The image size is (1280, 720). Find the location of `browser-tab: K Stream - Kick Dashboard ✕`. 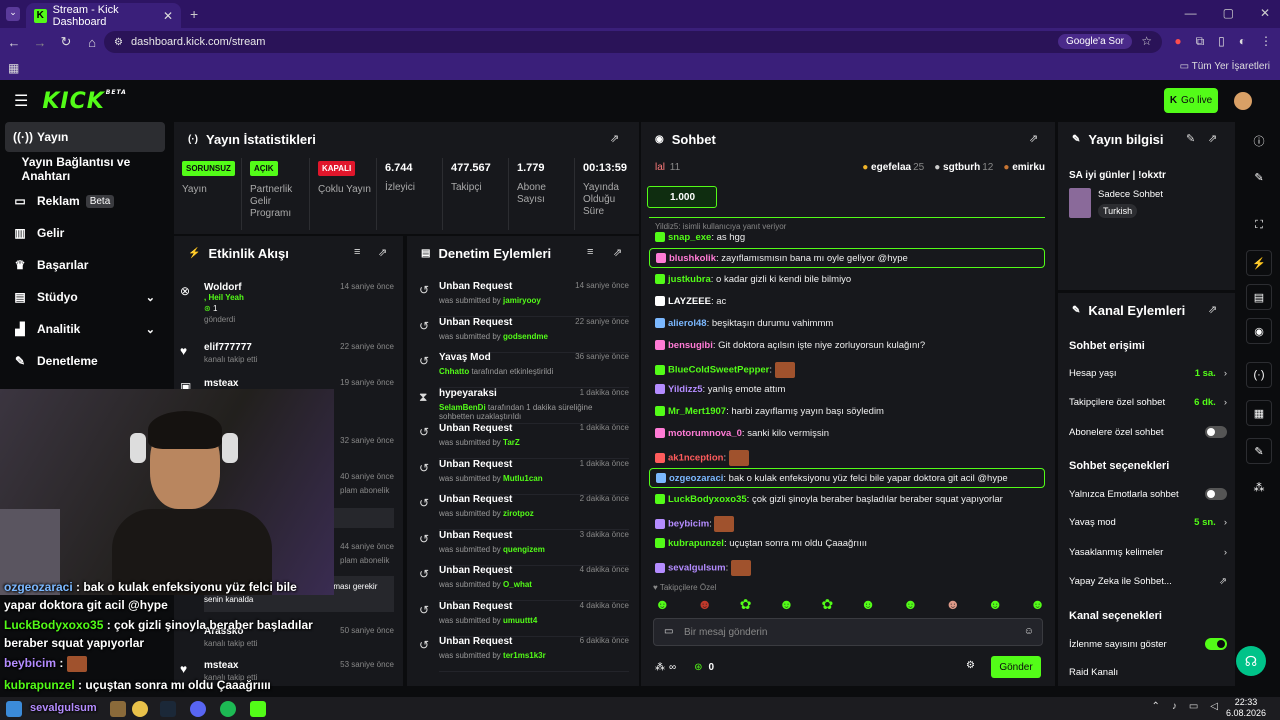

browser-tab: K Stream - Kick Dashboard ✕ is located at coordinates (103, 15).